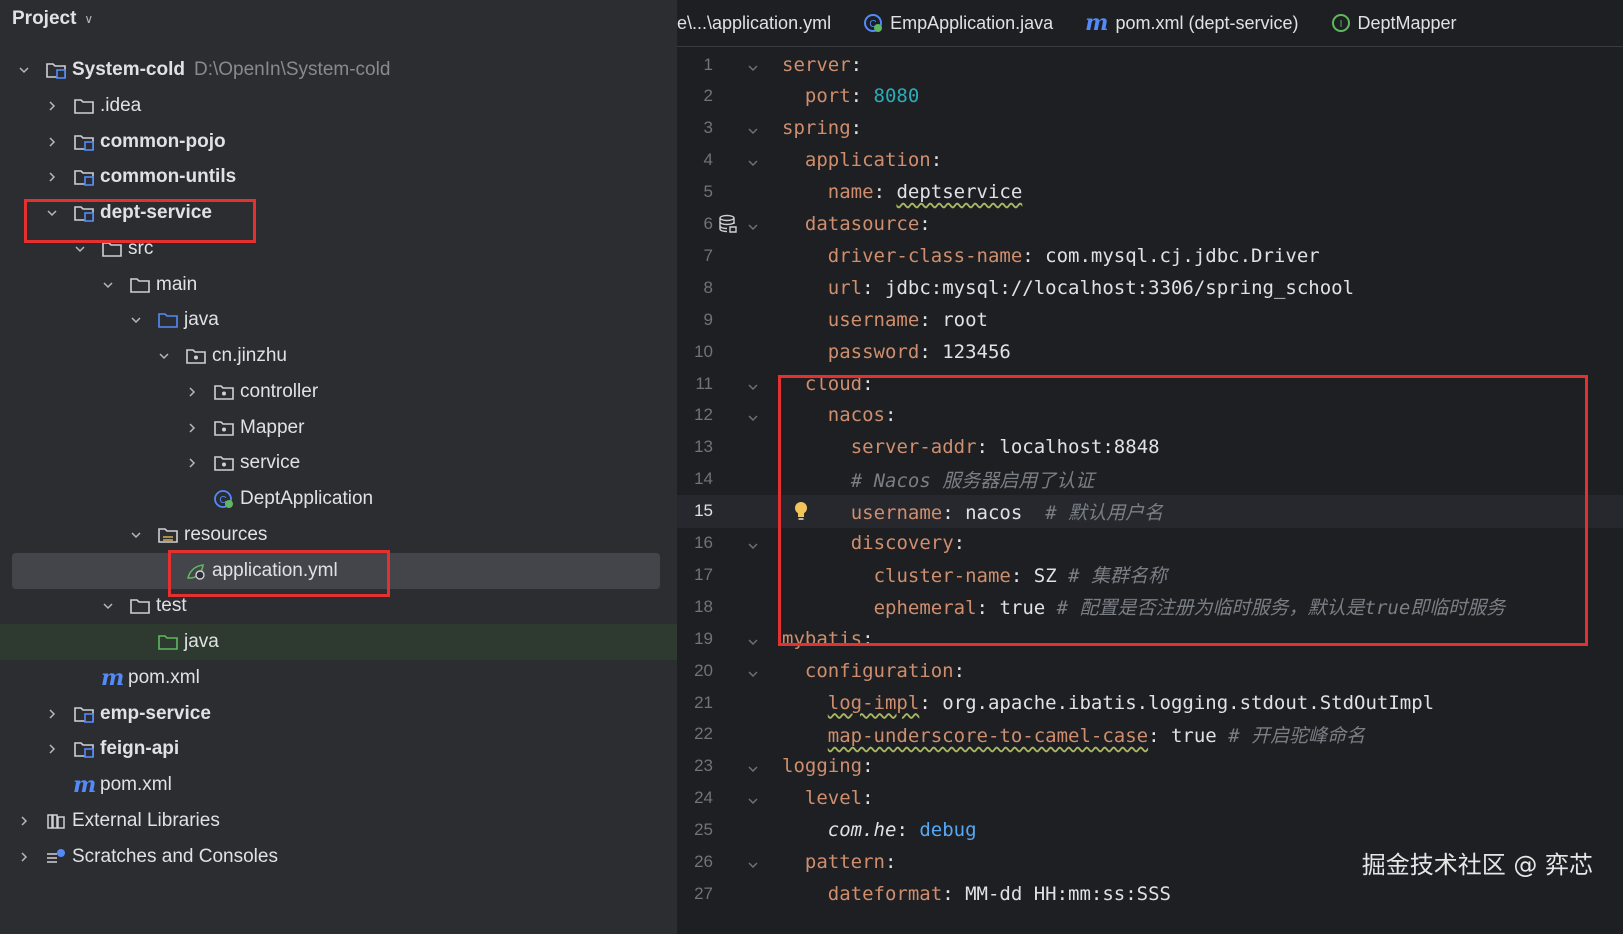 The width and height of the screenshot is (1623, 934). What do you see at coordinates (1150, 670) in the screenshot?
I see `code-line: 20 configuration:` at bounding box center [1150, 670].